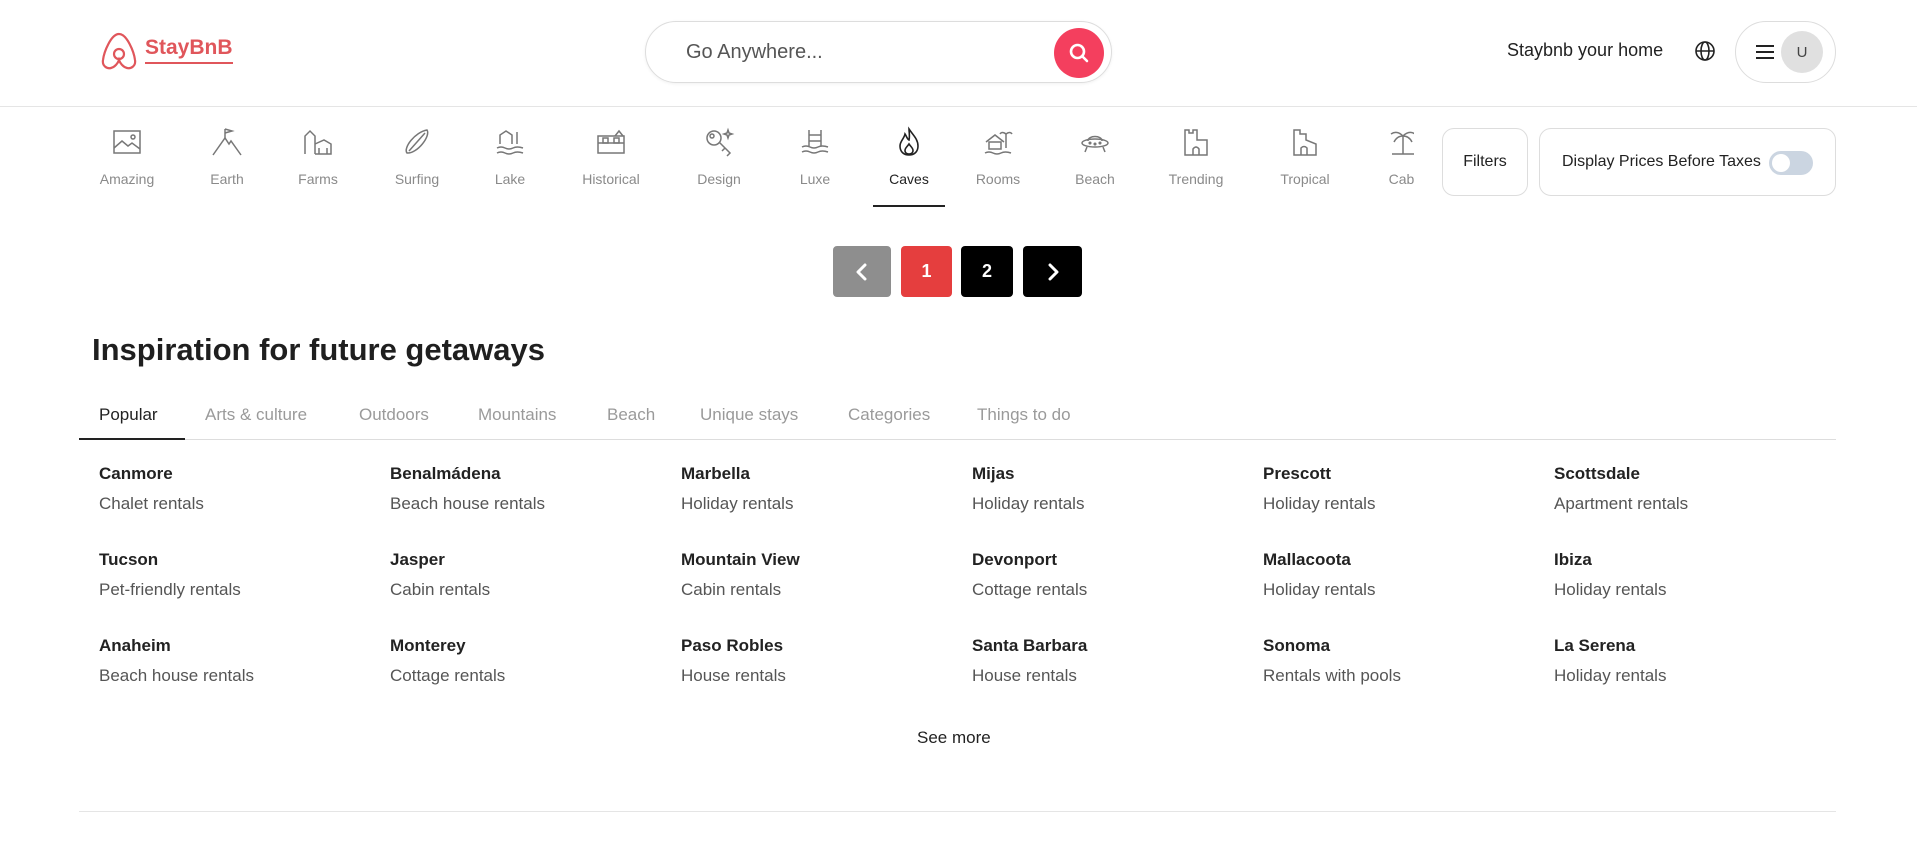 Image resolution: width=1917 pixels, height=860 pixels. Describe the element at coordinates (1661, 161) in the screenshot. I see `taxes-label: Display Prices Before Taxes` at that location.